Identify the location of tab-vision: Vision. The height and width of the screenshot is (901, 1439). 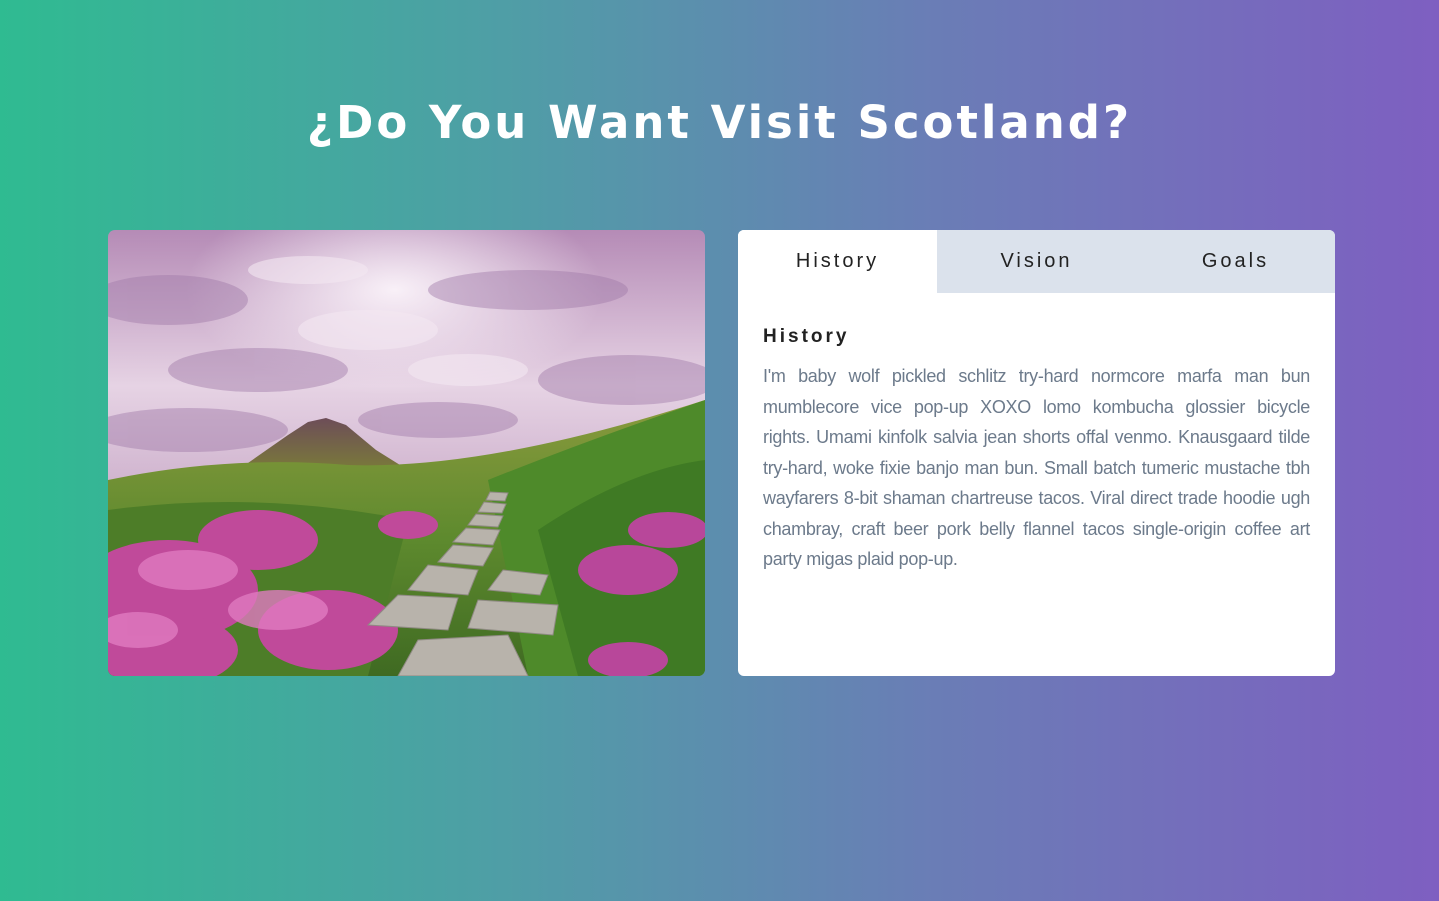
(1036, 261).